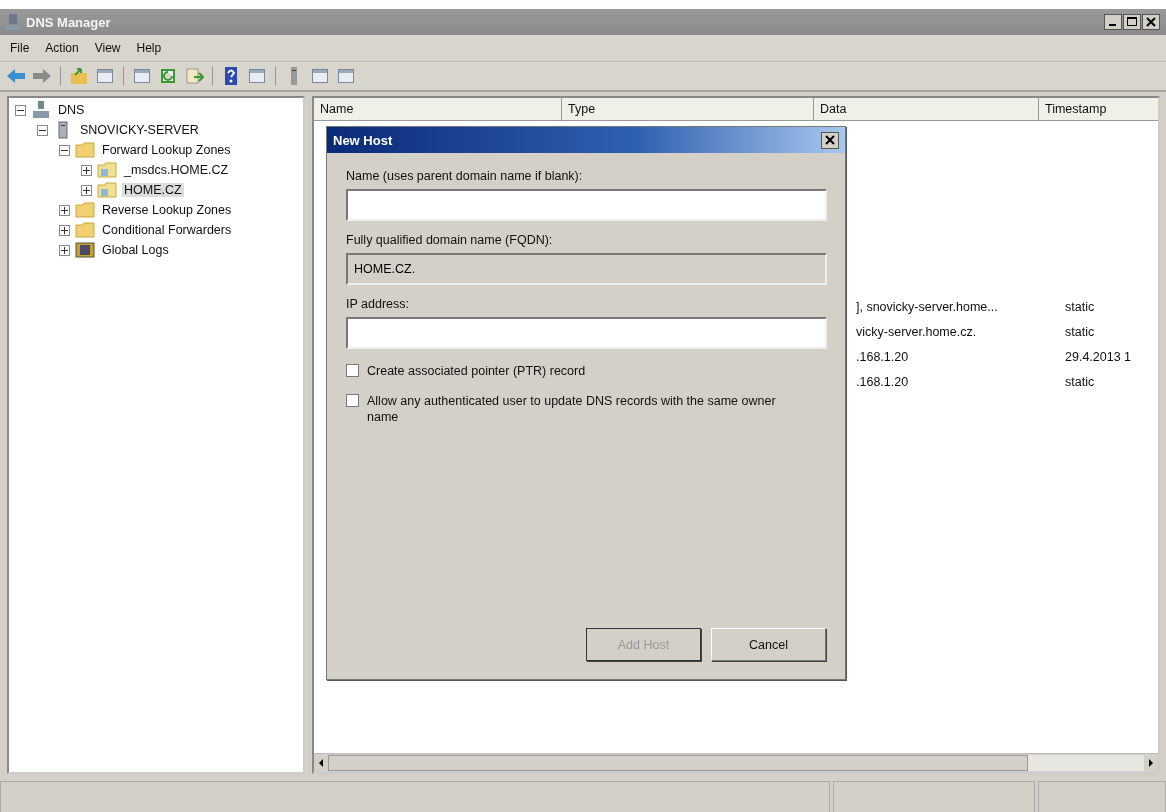  What do you see at coordinates (16, 76) in the screenshot?
I see `back-arrow-icon` at bounding box center [16, 76].